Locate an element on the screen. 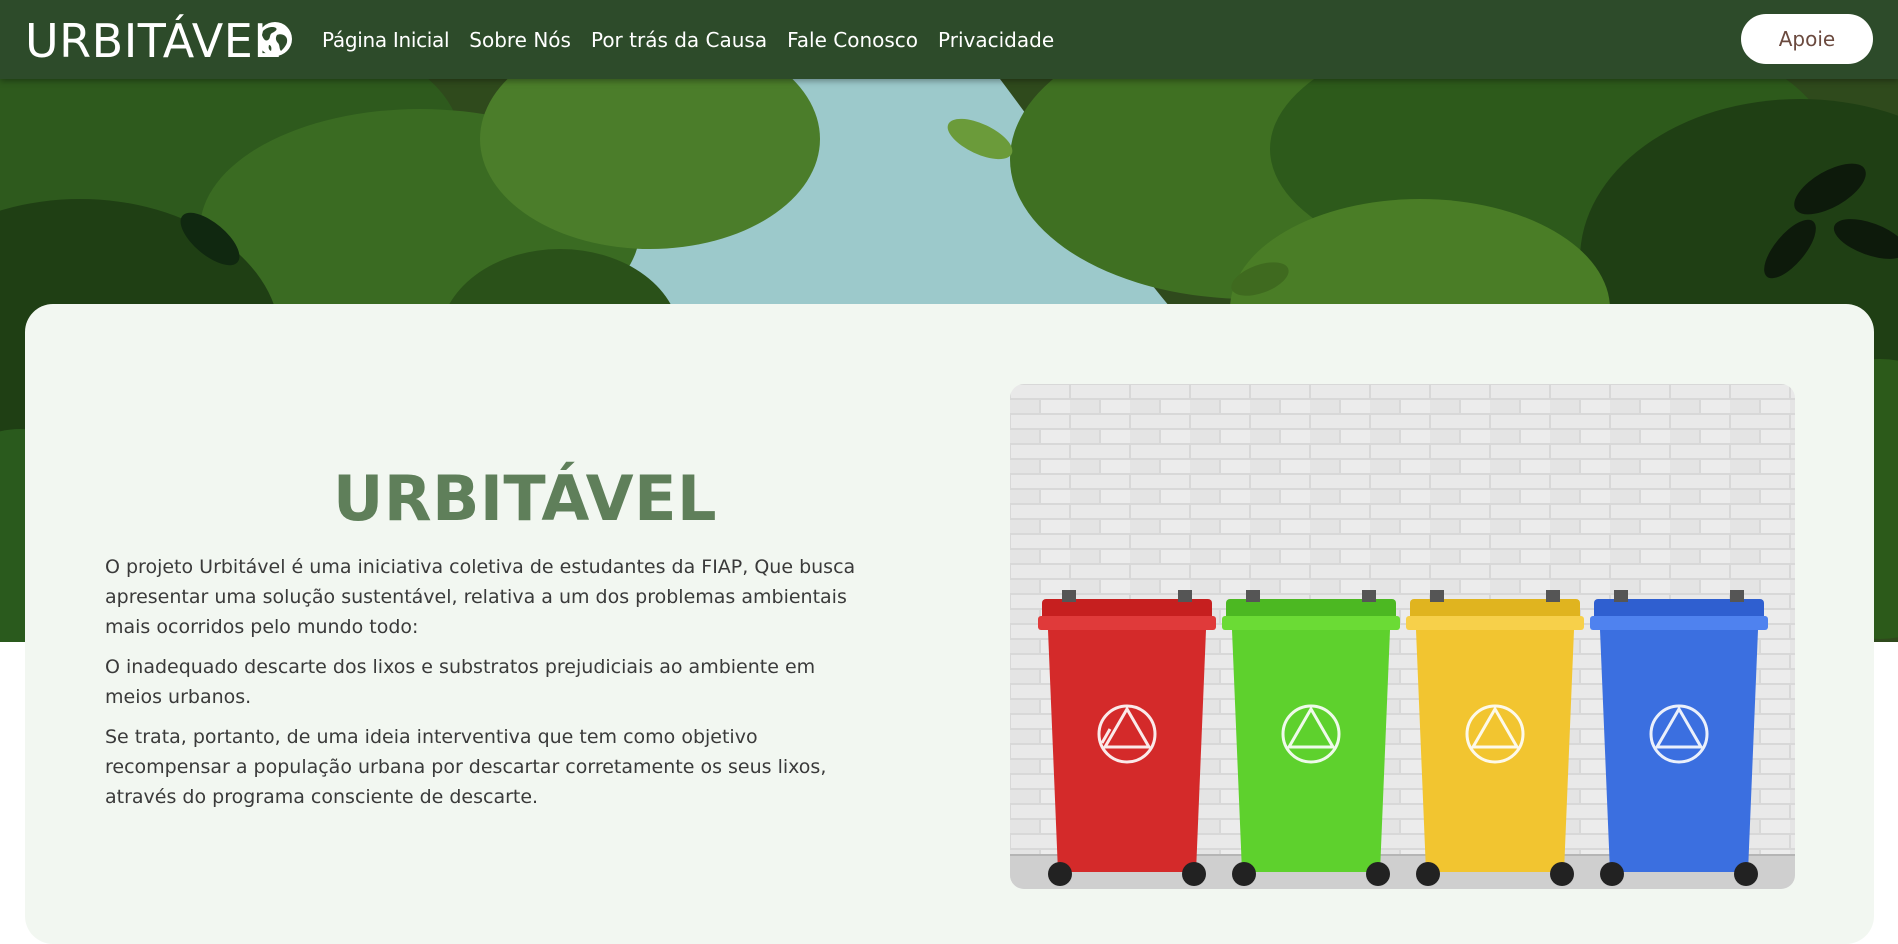 Image resolution: width=1898 pixels, height=944 pixels. yellow-bin is located at coordinates (1495, 738).